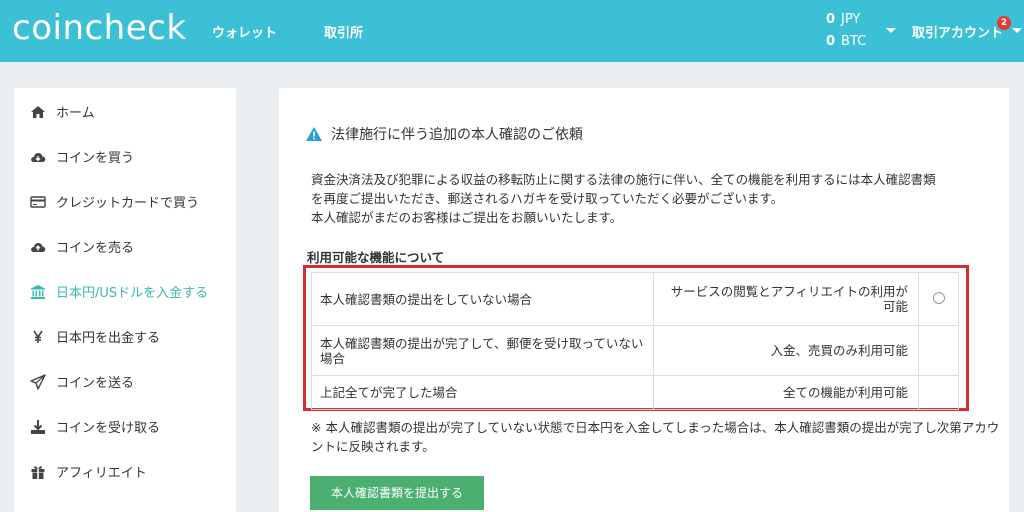 The height and width of the screenshot is (512, 1024). I want to click on sidebar-item-deposit: 日本円/USドルを入金する, so click(119, 291).